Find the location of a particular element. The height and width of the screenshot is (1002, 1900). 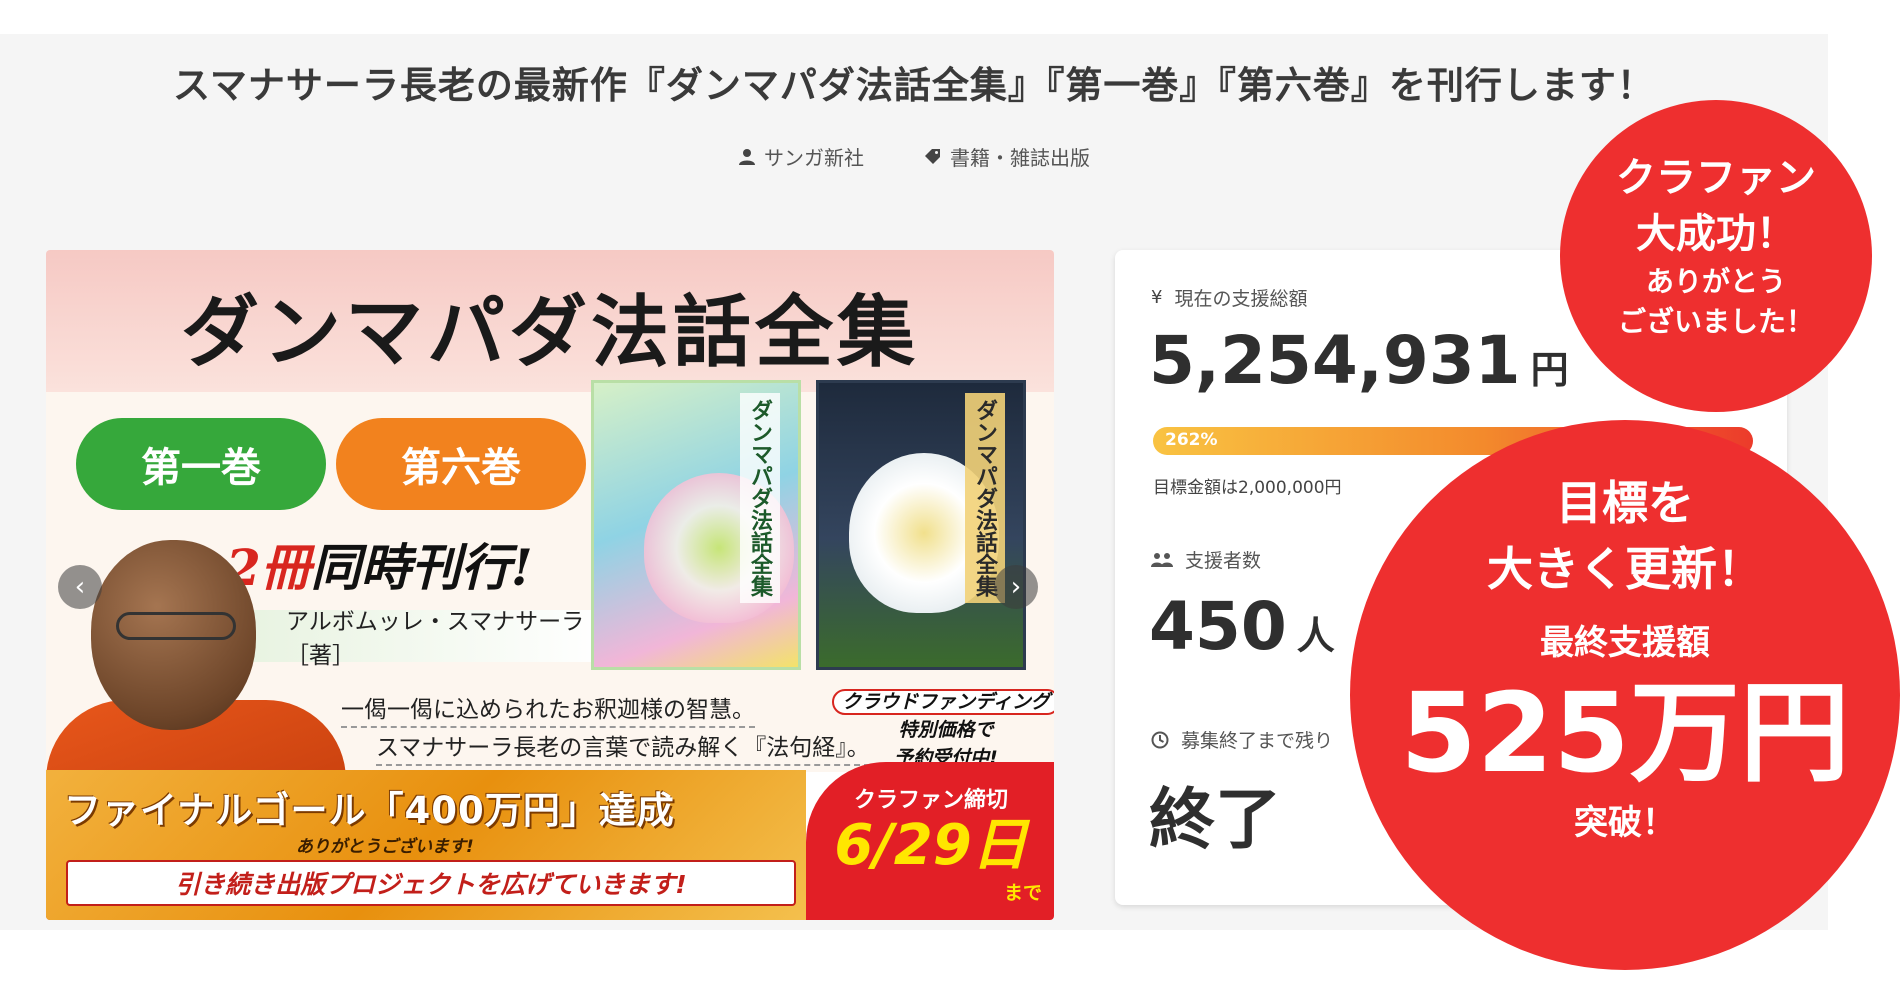

user-icon is located at coordinates (747, 156).